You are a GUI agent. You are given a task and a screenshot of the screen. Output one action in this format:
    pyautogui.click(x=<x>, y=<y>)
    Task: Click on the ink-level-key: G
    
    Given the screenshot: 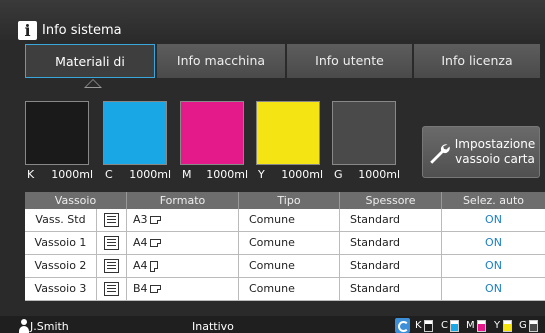 What is the action you would take?
    pyautogui.click(x=523, y=325)
    